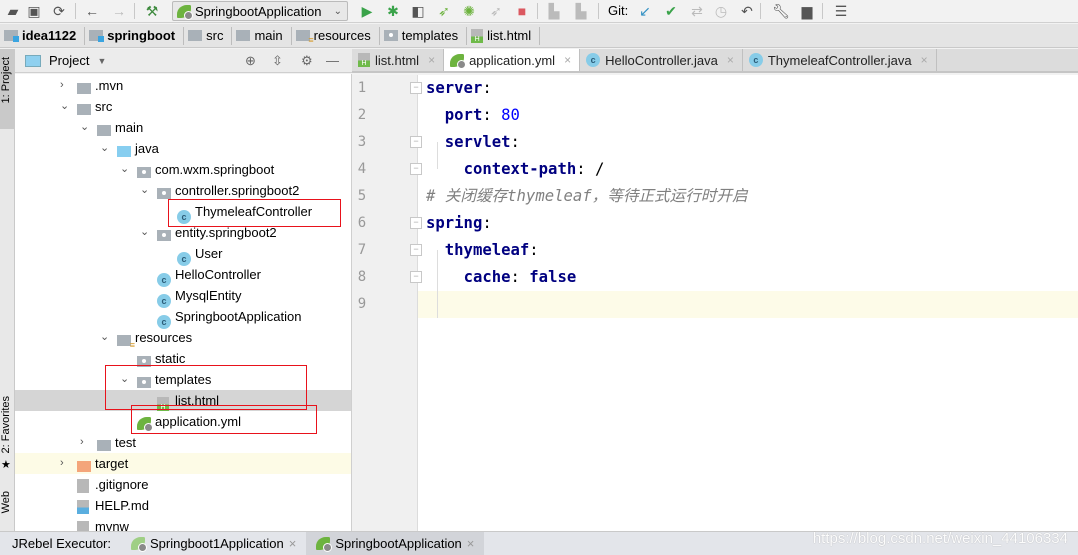 The height and width of the screenshot is (555, 1078). Describe the element at coordinates (183, 190) in the screenshot. I see `tree-item: ⌄ controller.springboot2` at that location.